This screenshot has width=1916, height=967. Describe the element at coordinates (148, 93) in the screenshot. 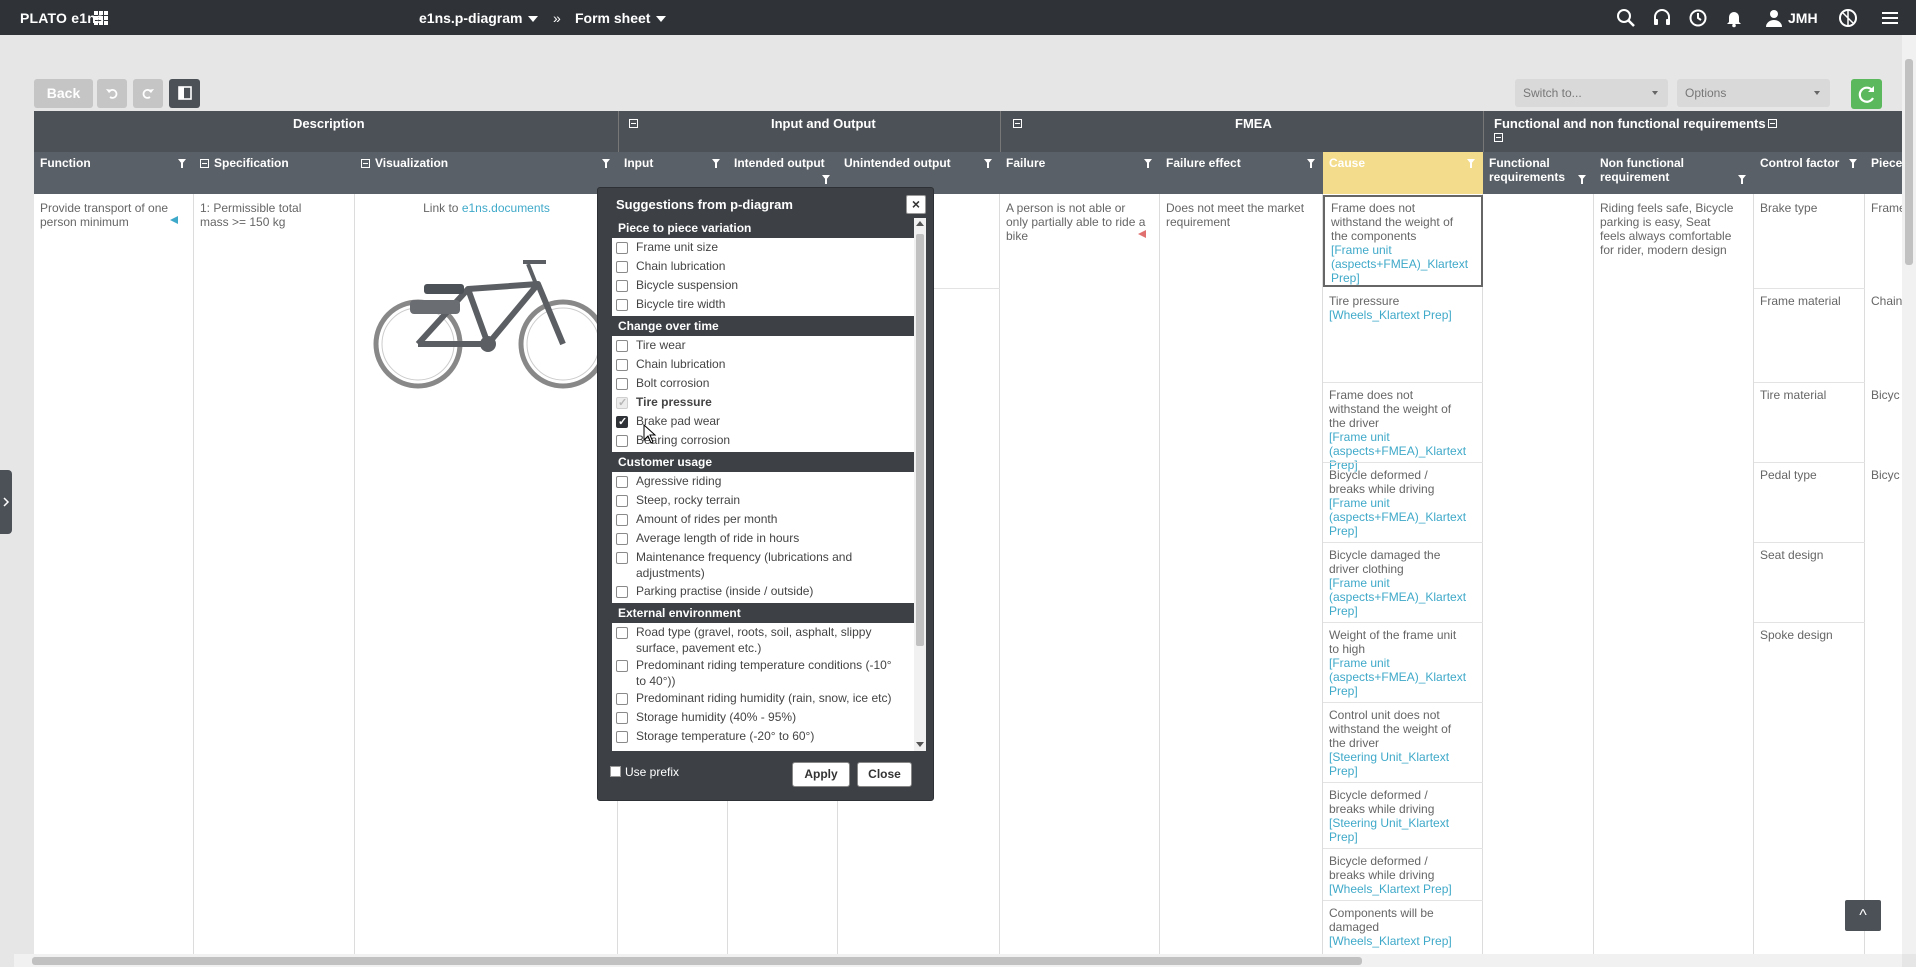

I see `redo-button` at that location.